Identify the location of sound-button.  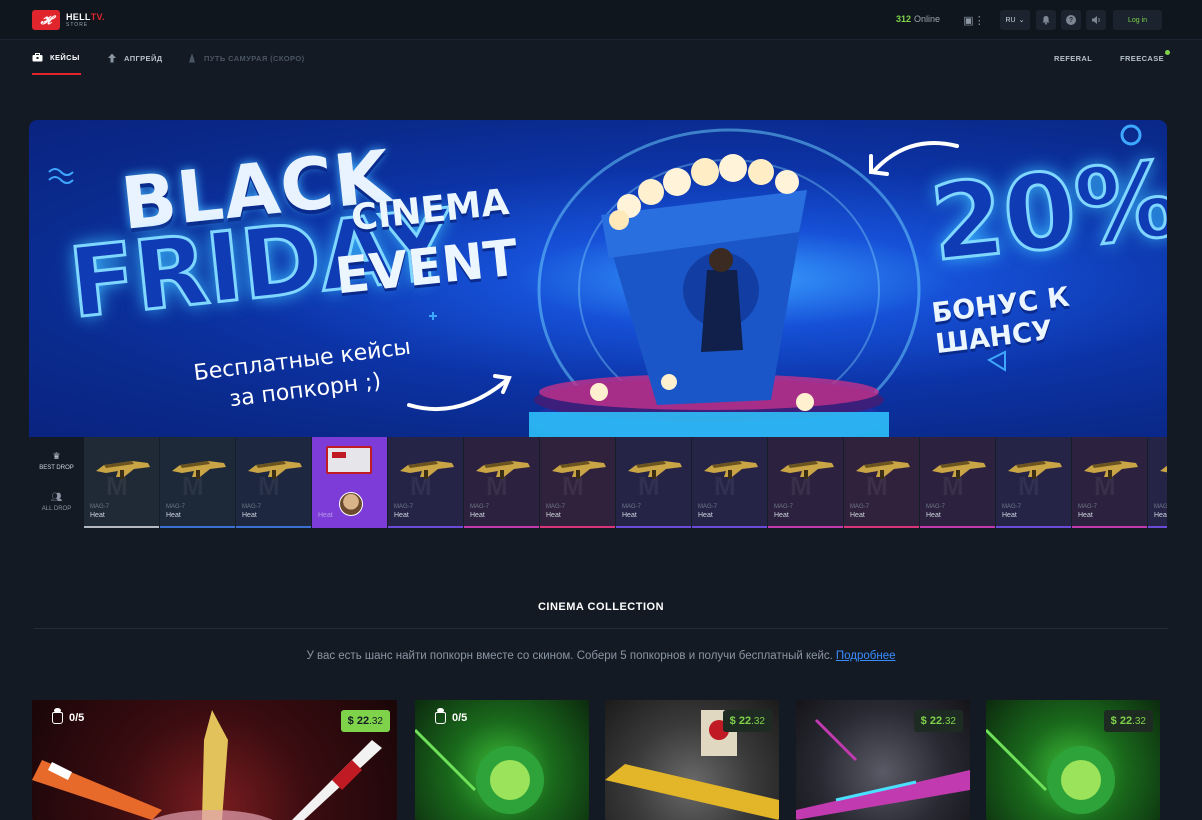
(1096, 20).